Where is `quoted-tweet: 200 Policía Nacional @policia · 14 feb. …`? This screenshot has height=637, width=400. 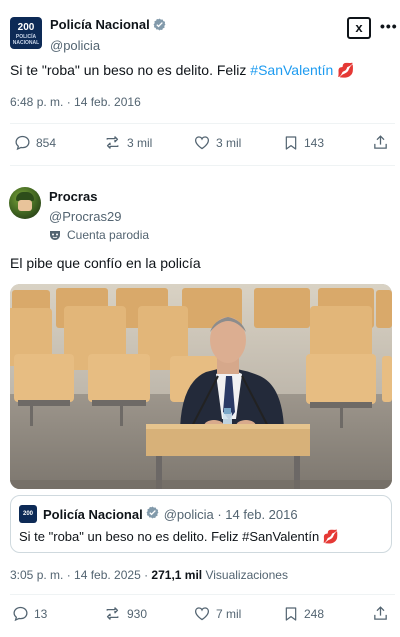 quoted-tweet: 200 Policía Nacional @policia · 14 feb. … is located at coordinates (201, 524).